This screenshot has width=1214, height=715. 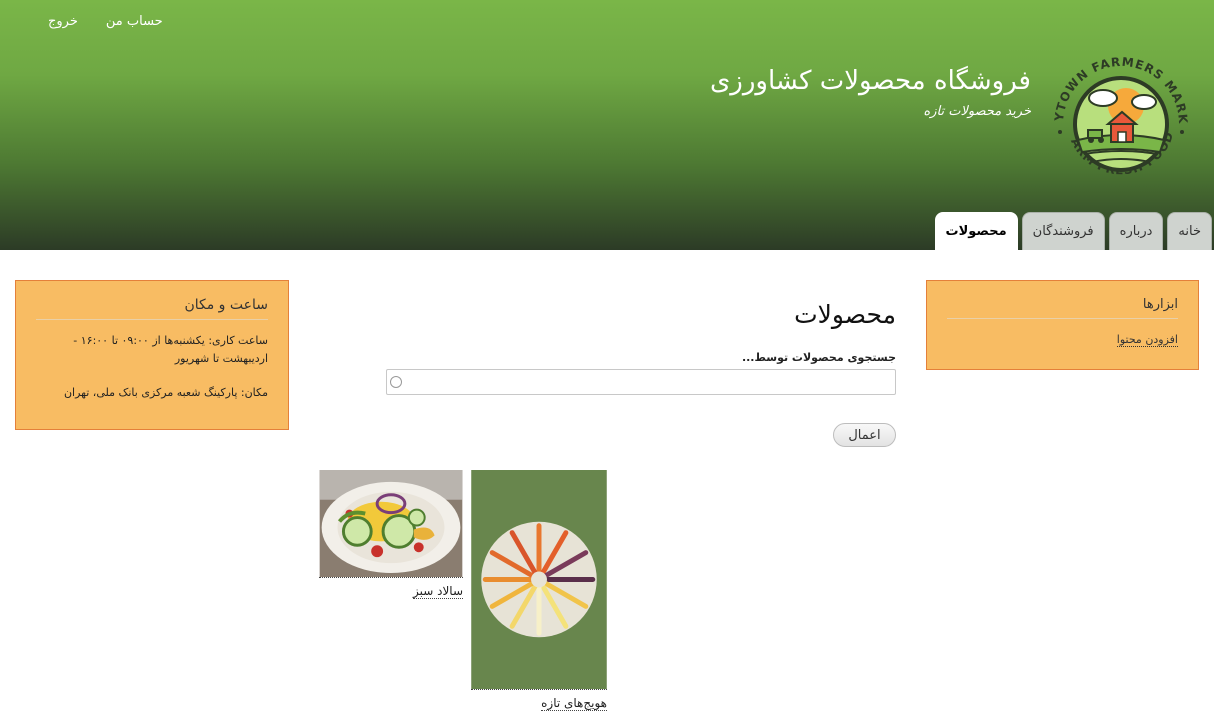 What do you see at coordinates (641, 382) in the screenshot?
I see `product-search-input` at bounding box center [641, 382].